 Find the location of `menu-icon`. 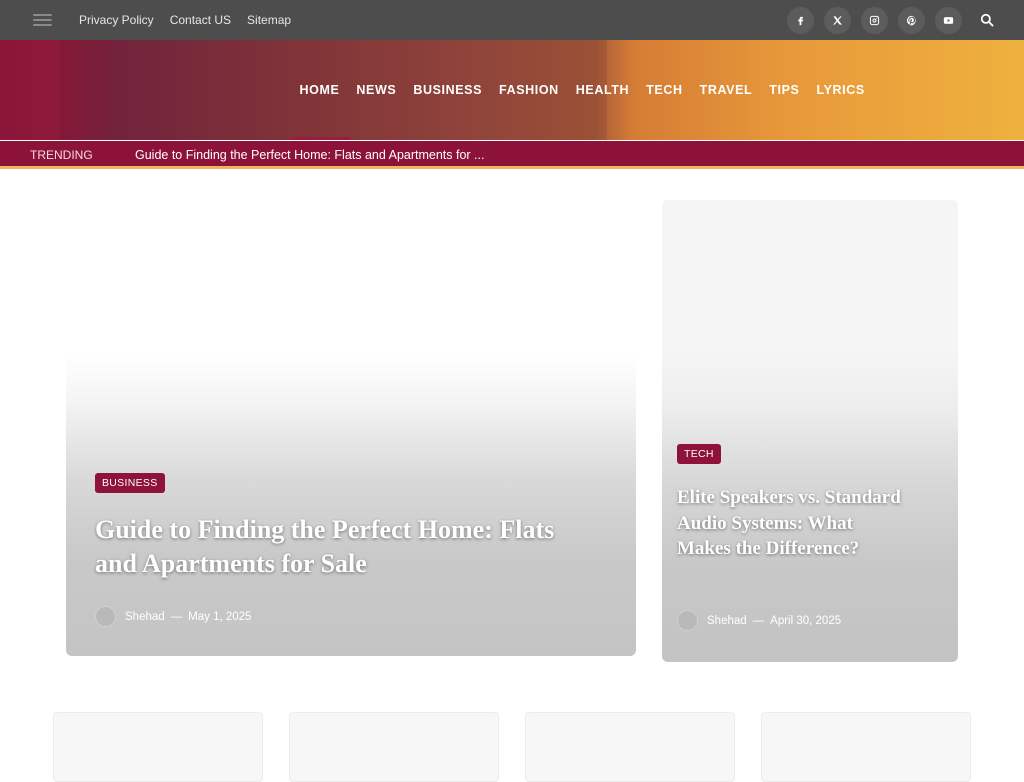

menu-icon is located at coordinates (42, 20).